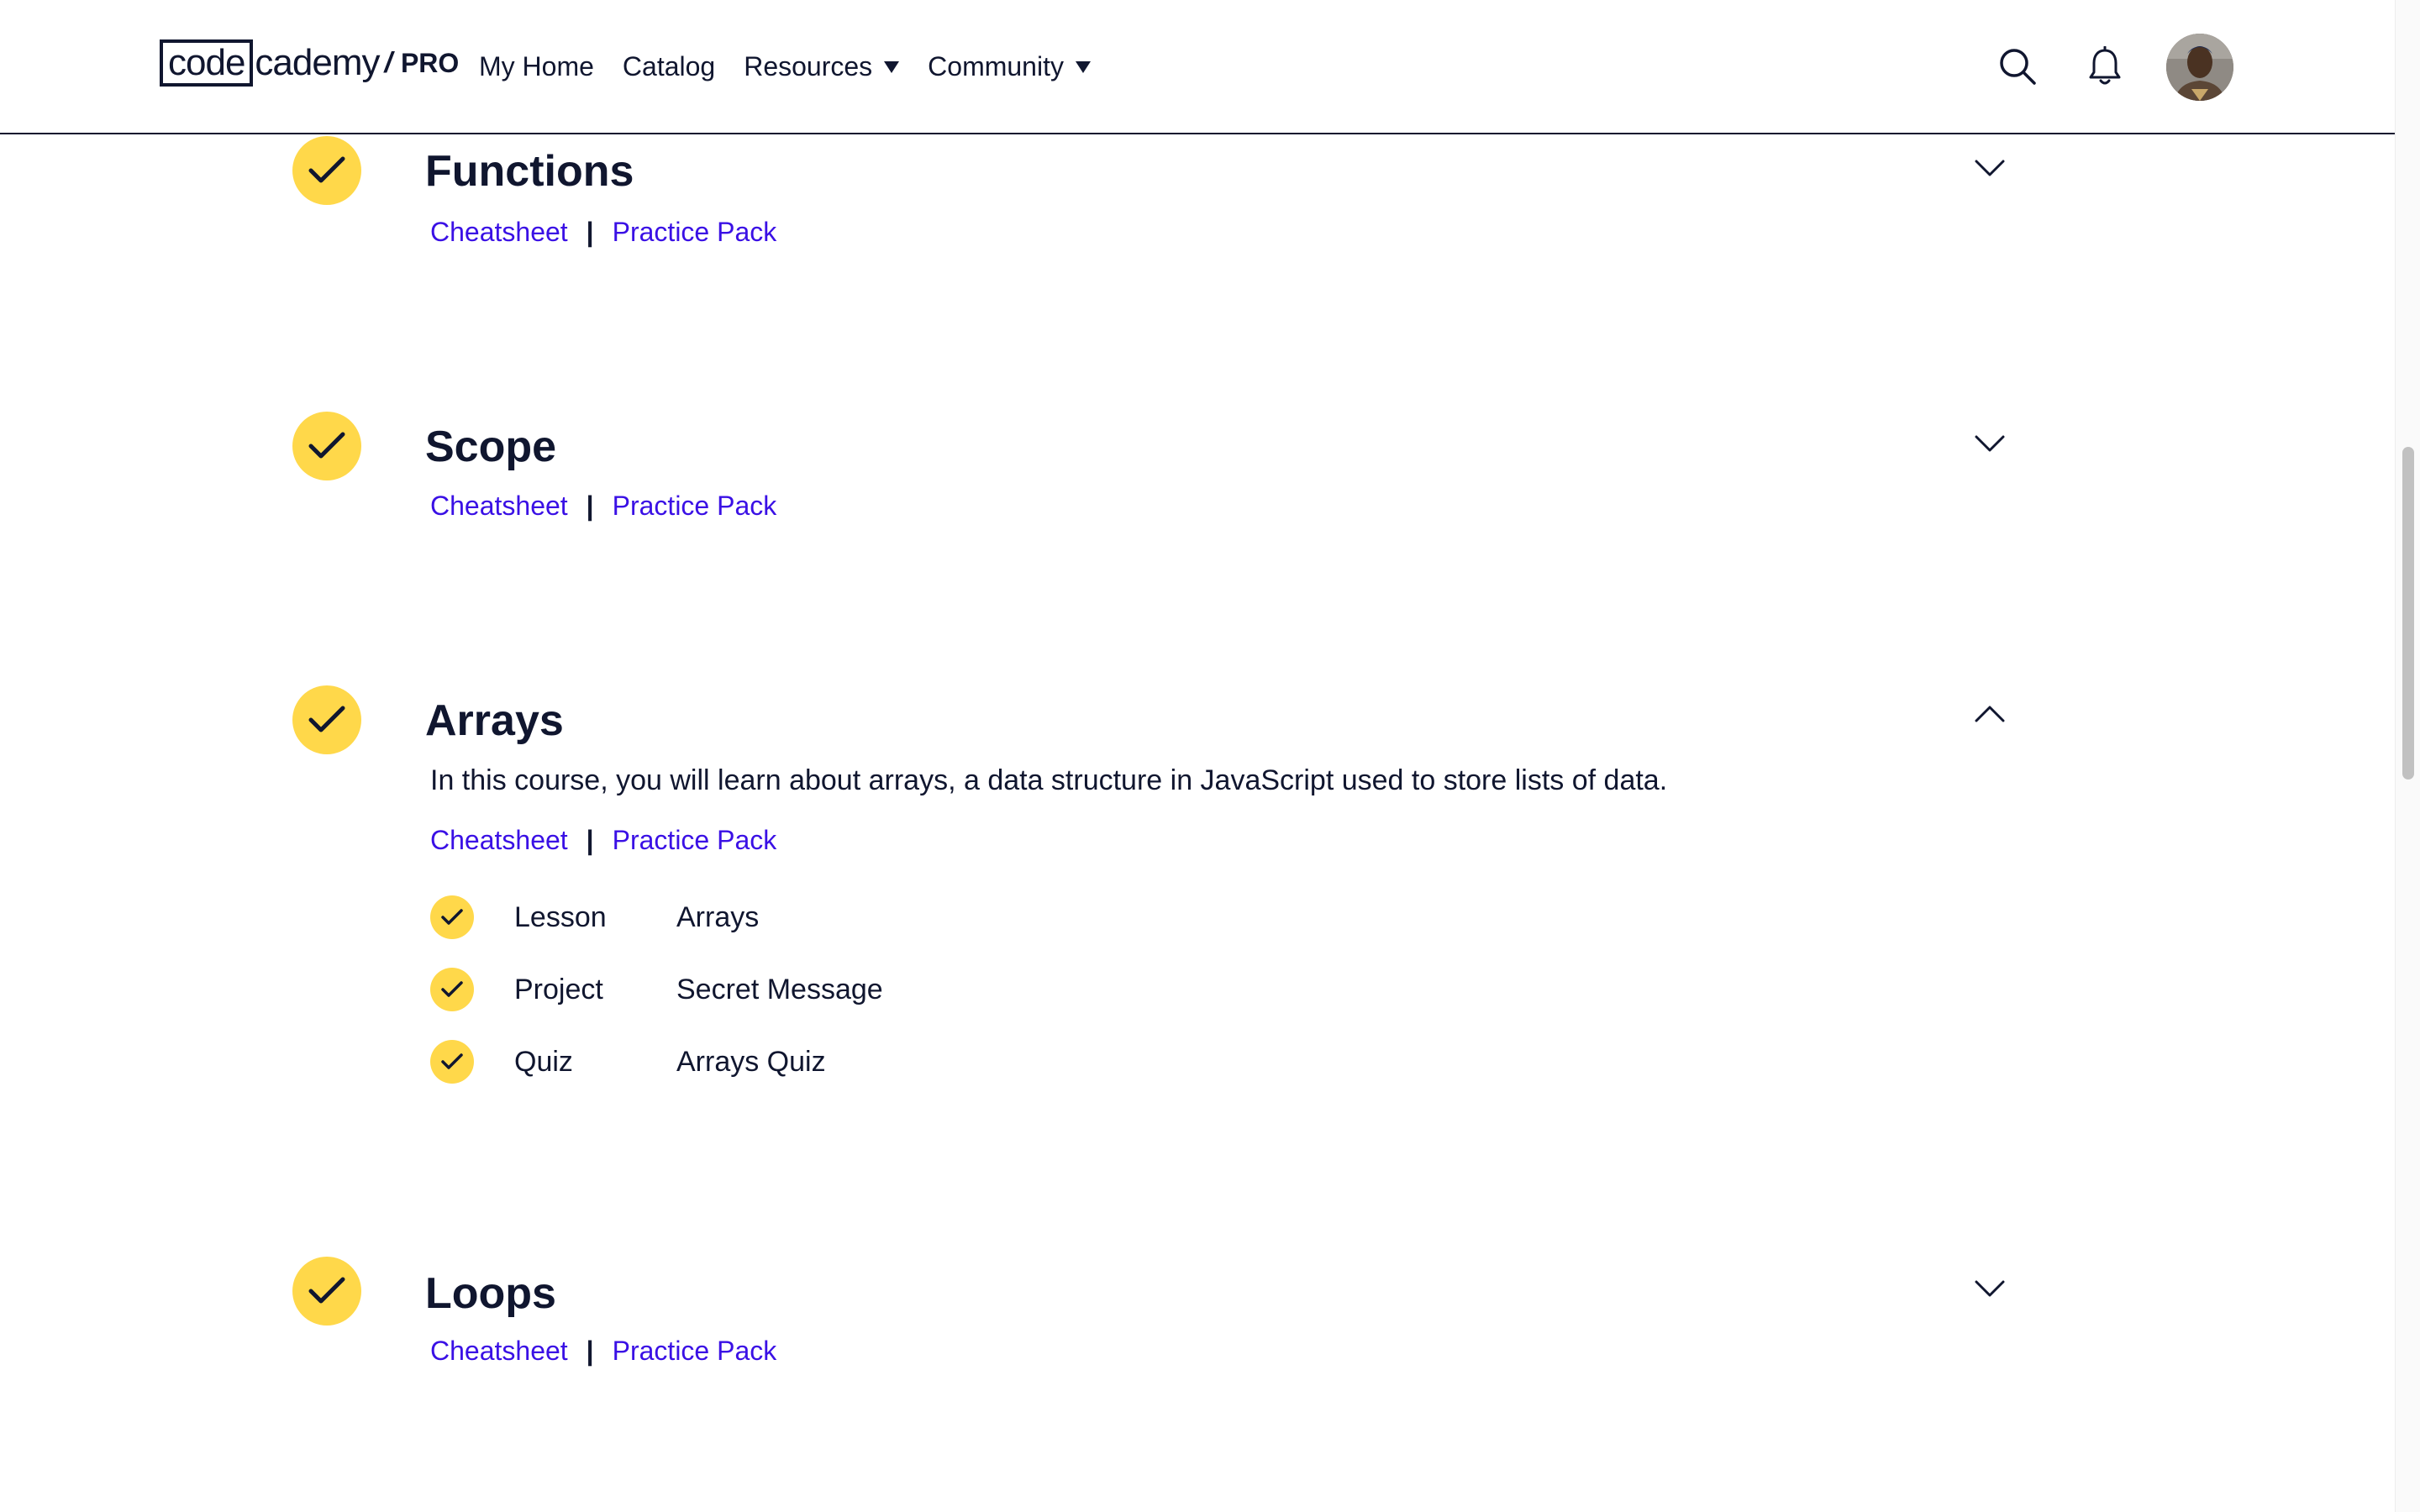 This screenshot has width=2420, height=1512. I want to click on page-scrollbar, so click(2407, 756).